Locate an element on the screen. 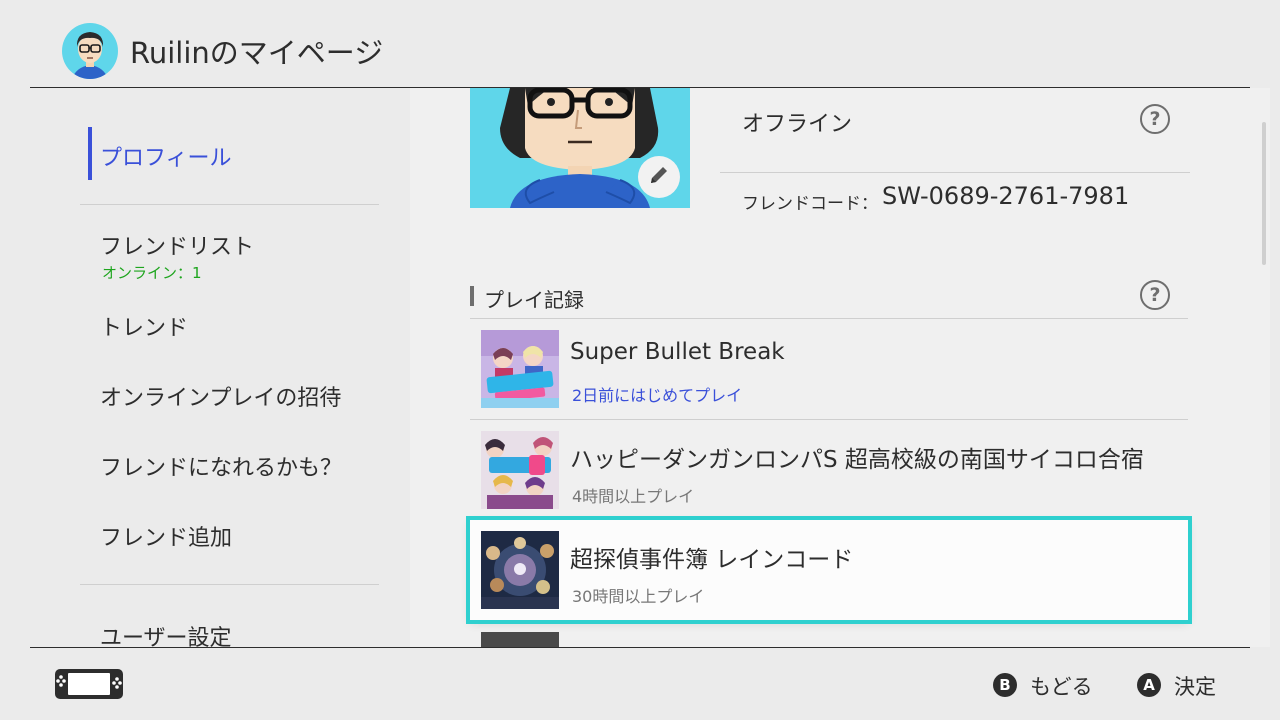 This screenshot has width=1280, height=720. game-row-selected: 超探偵事件簿 レインコード 30時間以上プレイ is located at coordinates (829, 570).